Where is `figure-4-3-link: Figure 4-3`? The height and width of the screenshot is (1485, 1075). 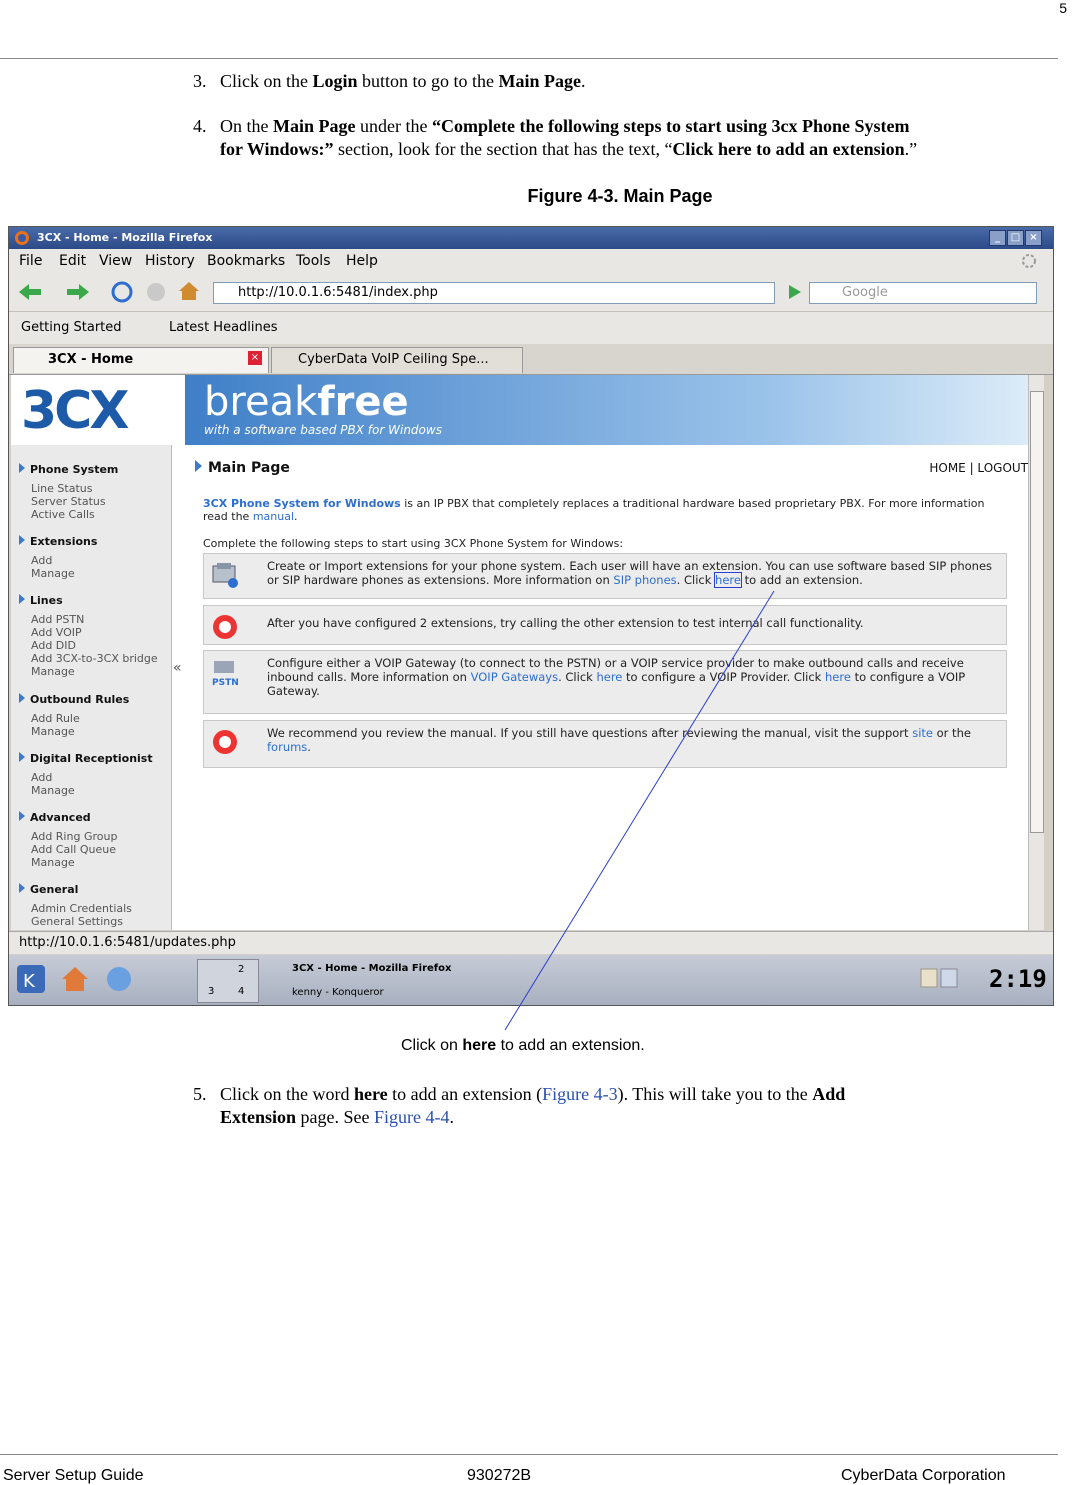 figure-4-3-link: Figure 4-3 is located at coordinates (580, 1094).